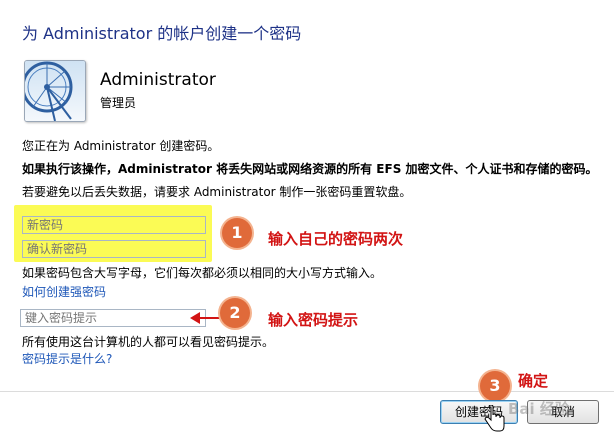 The image size is (614, 439). I want to click on reset-disk-text: 若要避免以后丢失数据，请要求 Administrator 制作一张密码重置软盘。, so click(217, 192).